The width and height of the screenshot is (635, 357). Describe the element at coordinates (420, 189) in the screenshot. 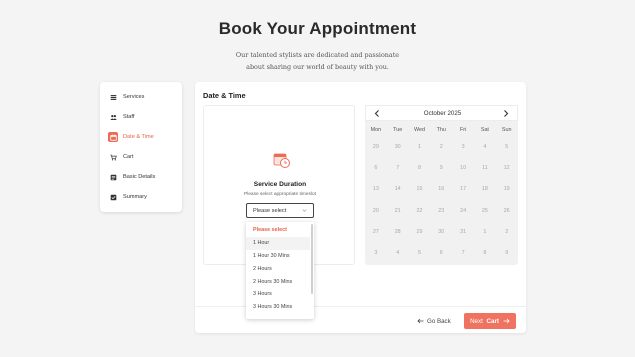

I see `calendar-day: 15` at that location.